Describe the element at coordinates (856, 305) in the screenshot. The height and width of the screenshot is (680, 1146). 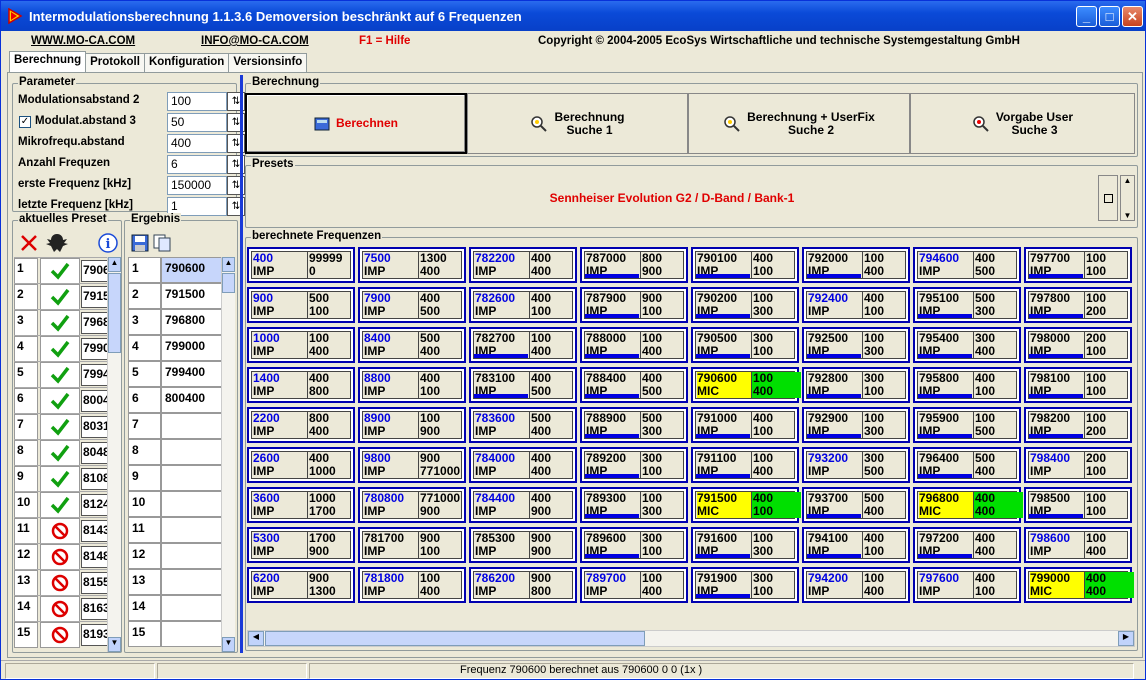
I see `frequency-cell: 792400 IMP 400 100` at that location.